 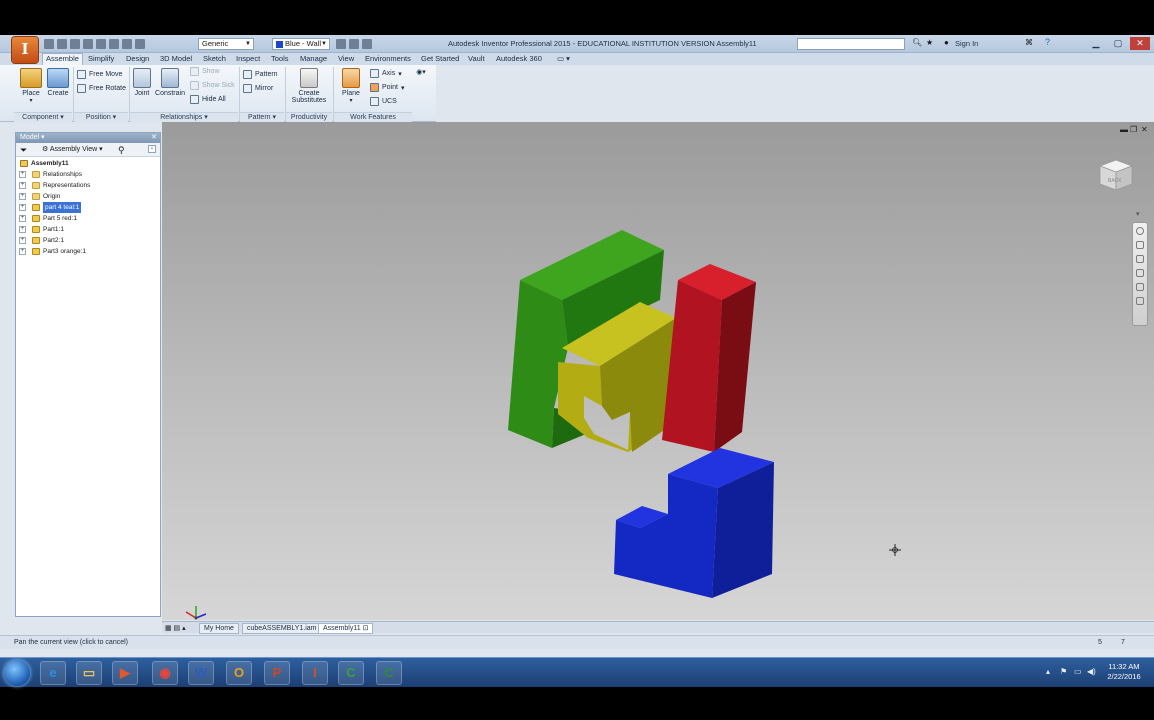 I want to click on taskbar-explorer-icon: ▭, so click(x=89, y=673).